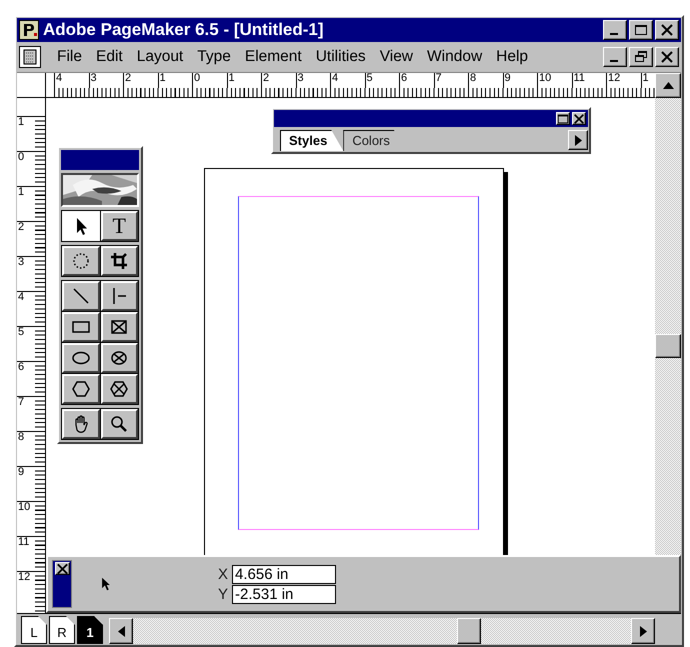 The image size is (690, 647). Describe the element at coordinates (184, 30) in the screenshot. I see `window-title: Adobe PageMaker 6.5 - [Untitled-1]` at that location.